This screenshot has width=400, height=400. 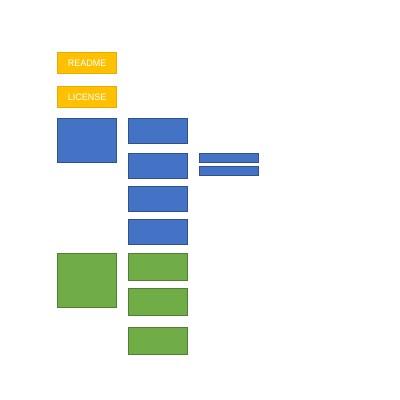 I want to click on readme-box: README, so click(x=87, y=63).